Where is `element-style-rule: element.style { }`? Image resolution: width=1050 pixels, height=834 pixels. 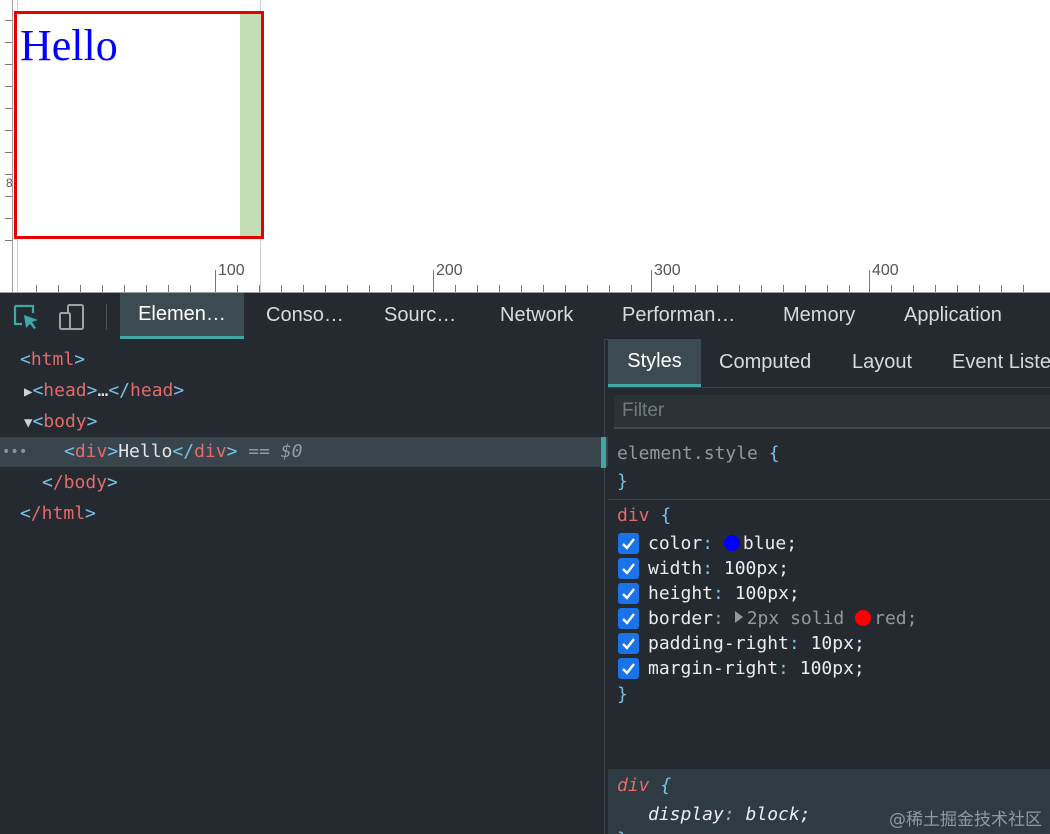
element-style-rule: element.style { } is located at coordinates (698, 467).